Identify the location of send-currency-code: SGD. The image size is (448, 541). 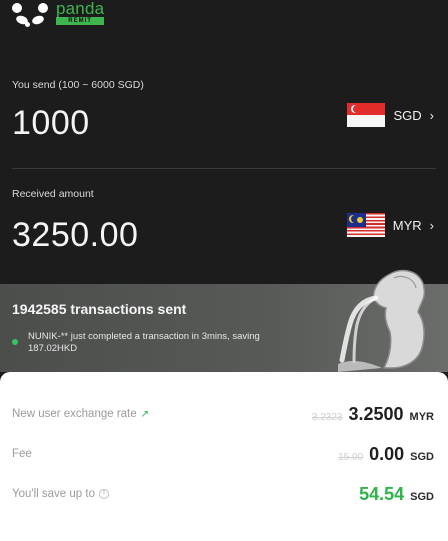
(407, 115).